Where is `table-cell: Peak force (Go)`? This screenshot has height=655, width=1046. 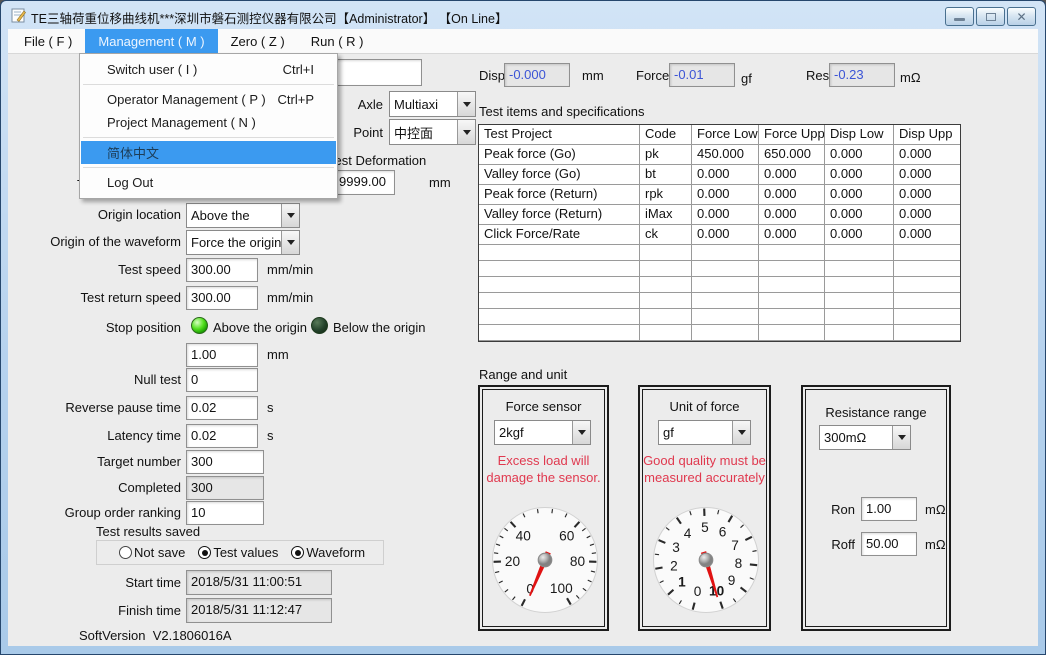 table-cell: Peak force (Go) is located at coordinates (559, 155).